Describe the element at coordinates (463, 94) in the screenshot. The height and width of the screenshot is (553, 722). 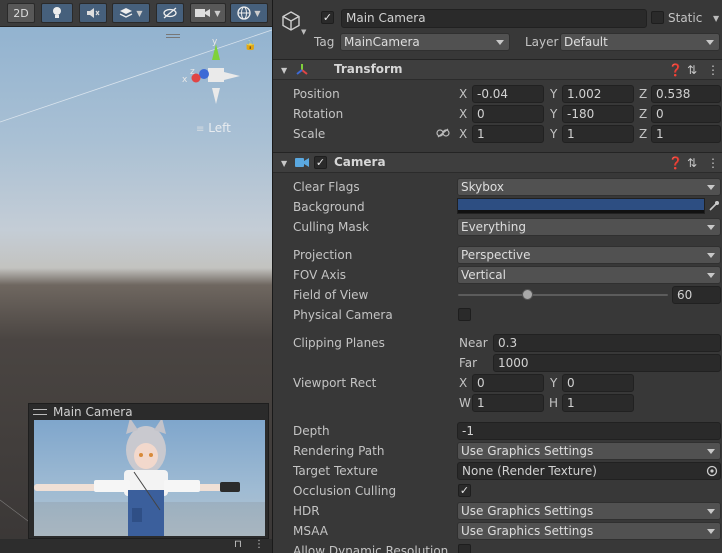
I see `position-x-label: X` at that location.